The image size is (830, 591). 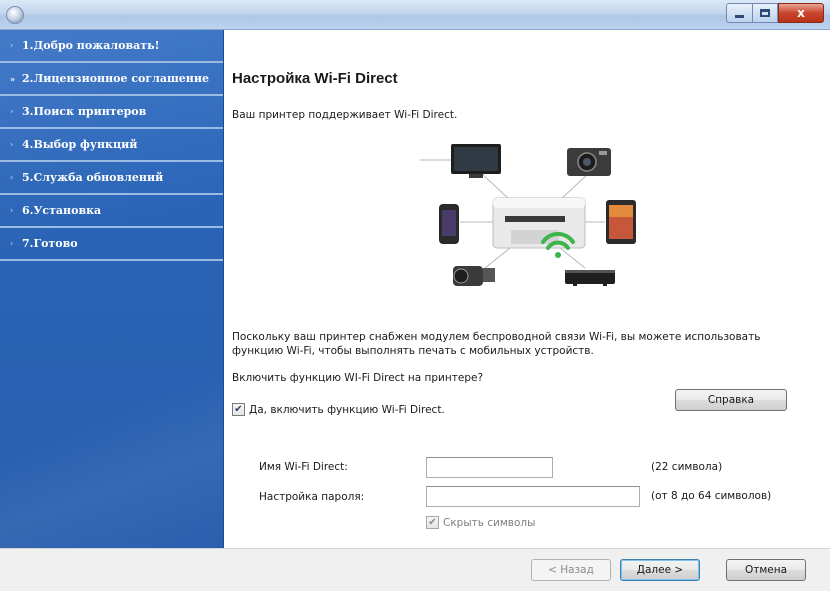 I want to click on password-length-hint: (от 8 до 64 символов), so click(x=711, y=496).